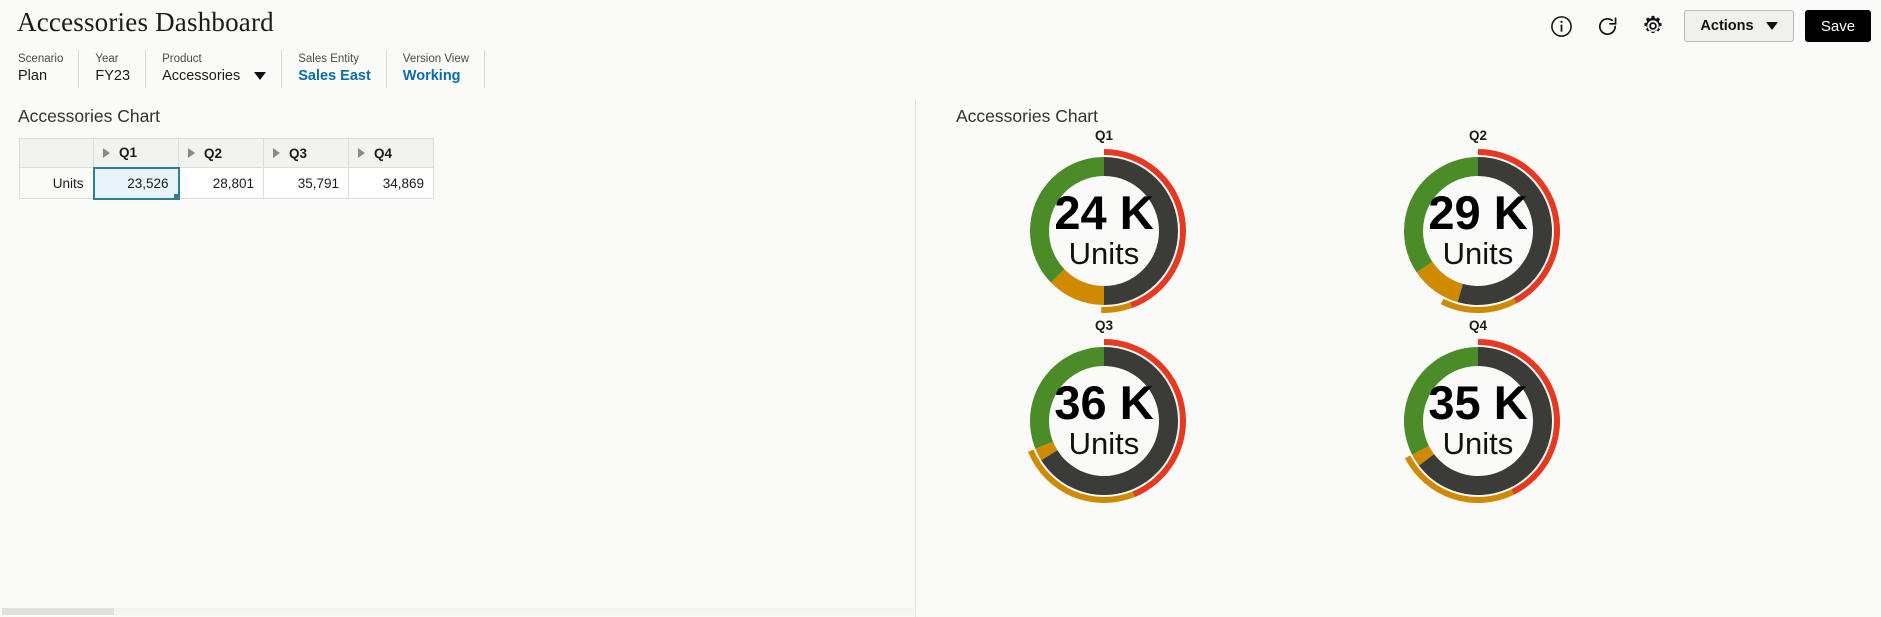 The image size is (1881, 617). I want to click on pov-item-product: Product Accessories, so click(214, 68).